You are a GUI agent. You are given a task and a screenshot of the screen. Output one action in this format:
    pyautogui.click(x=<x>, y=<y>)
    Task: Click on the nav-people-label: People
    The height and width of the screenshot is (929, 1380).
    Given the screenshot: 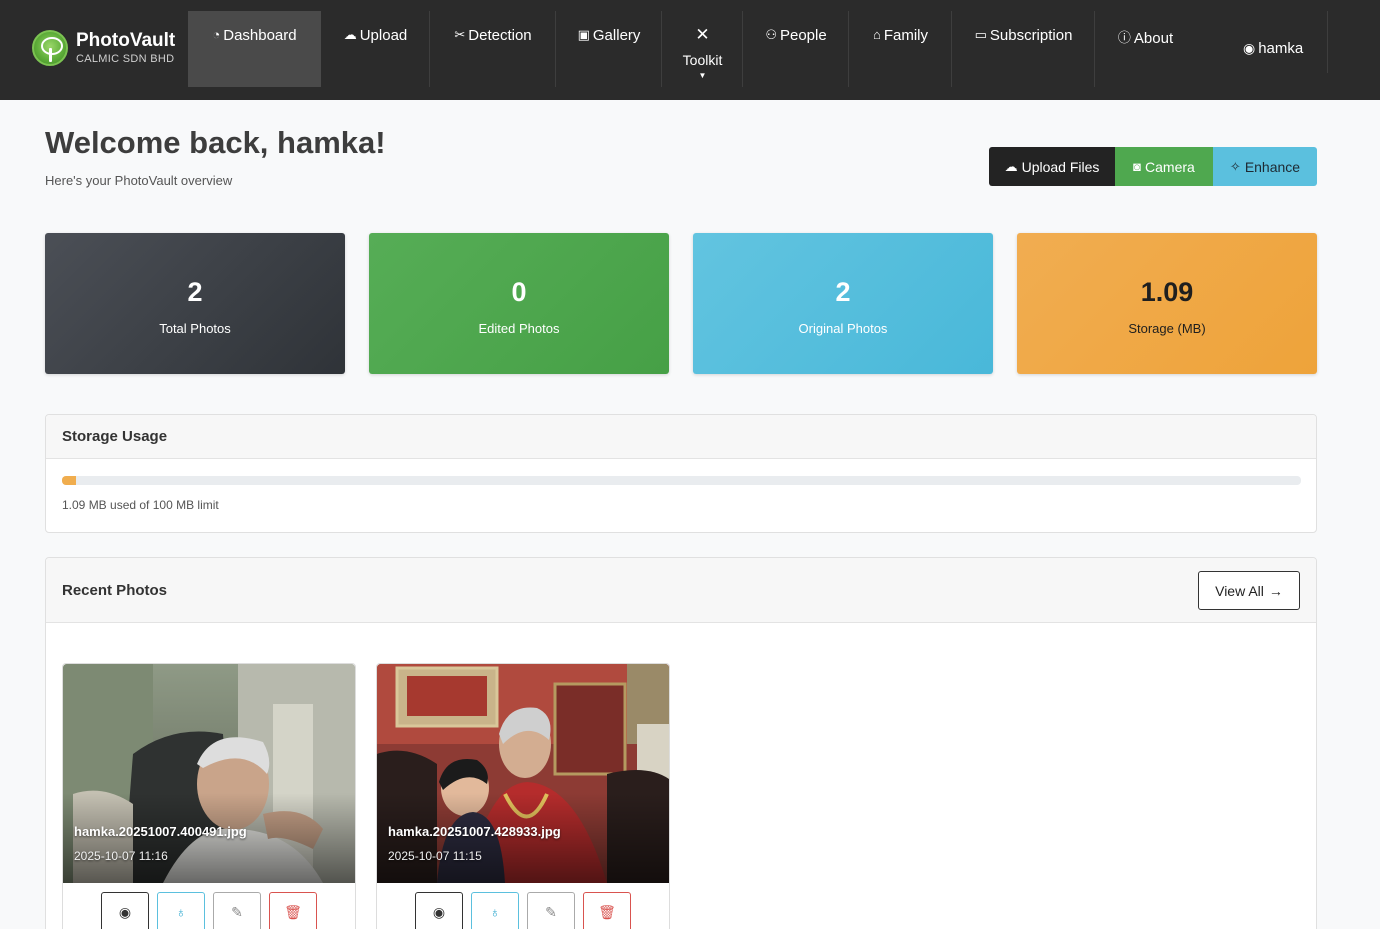 What is the action you would take?
    pyautogui.click(x=803, y=35)
    